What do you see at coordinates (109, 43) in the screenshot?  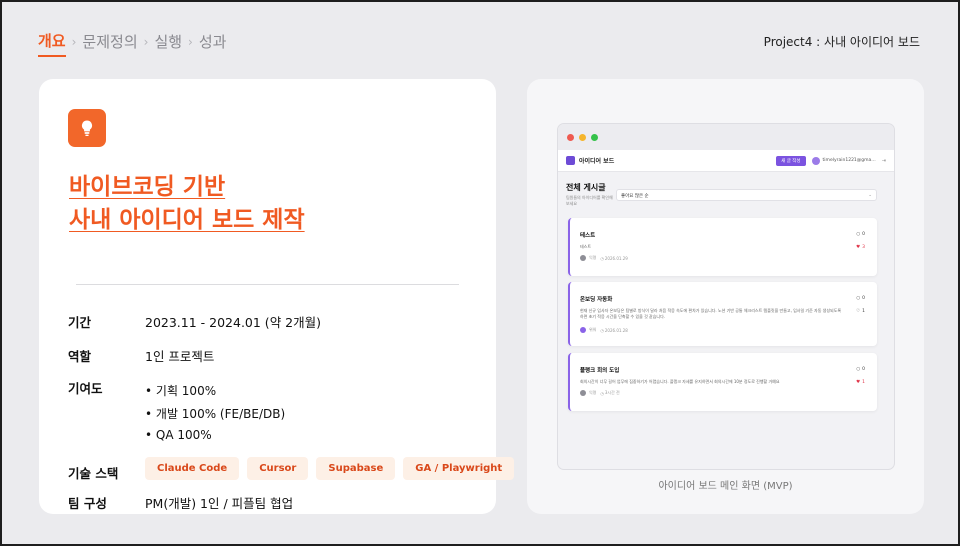 I see `breadcrumb-problem: 문제정의` at bounding box center [109, 43].